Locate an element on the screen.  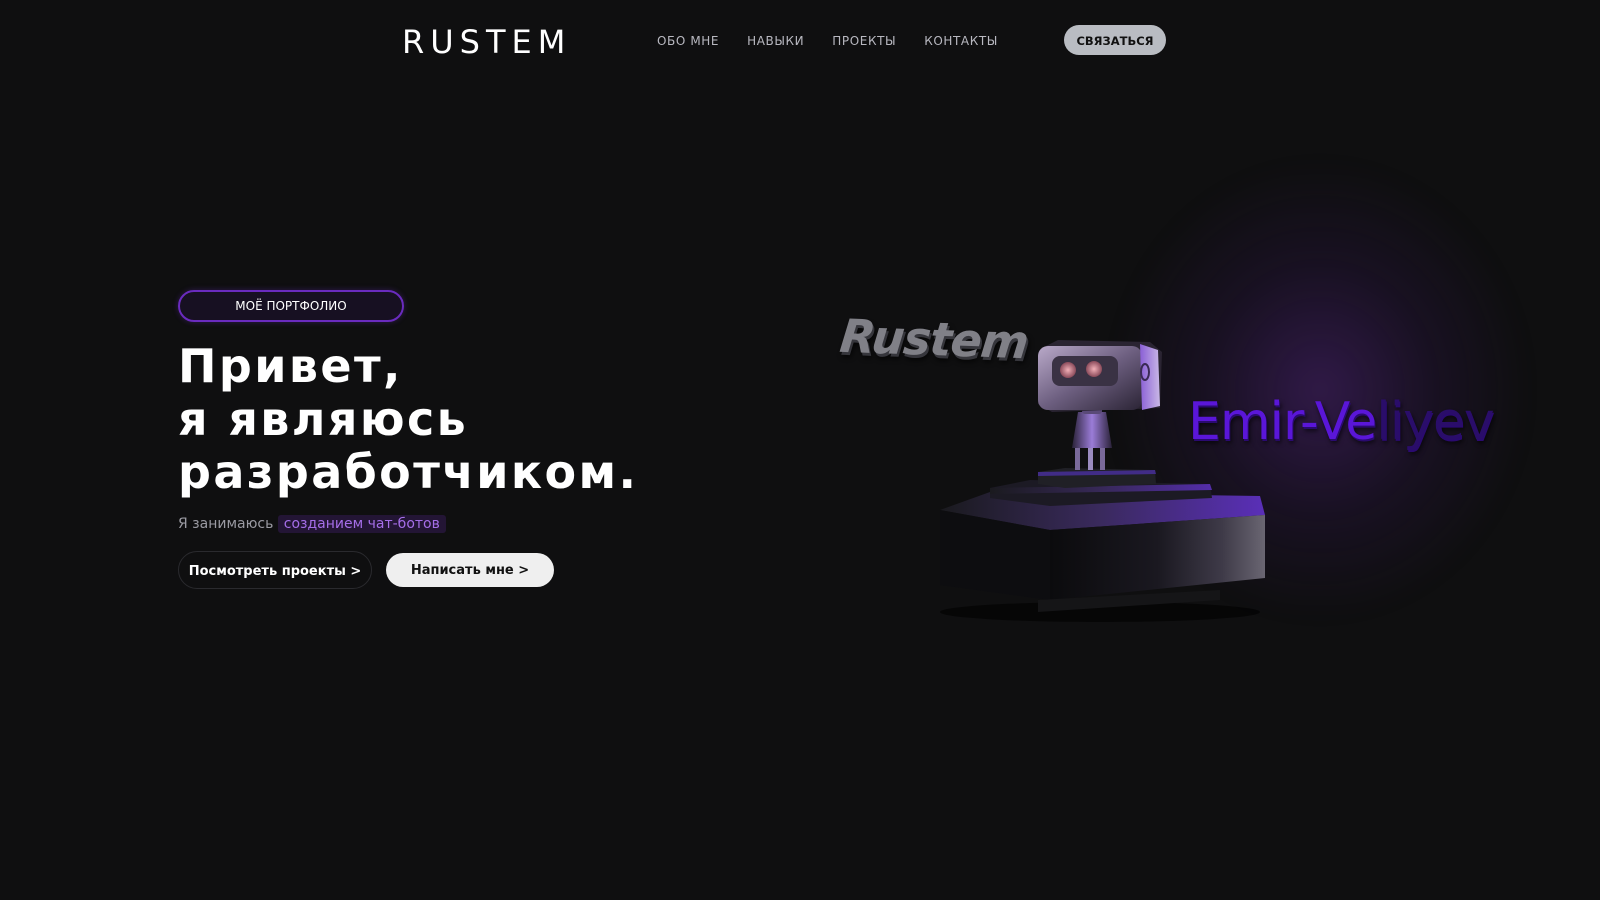
contact-button: СВЯЗАТЬСЯ is located at coordinates (1115, 40).